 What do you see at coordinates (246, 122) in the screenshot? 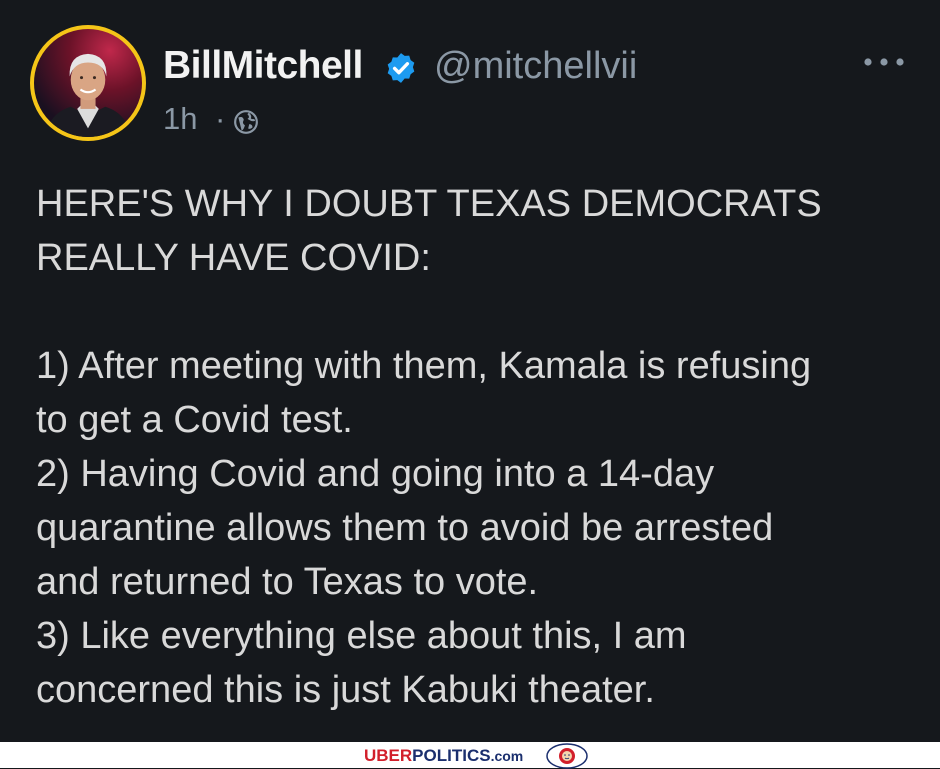
I see `globe-icon` at bounding box center [246, 122].